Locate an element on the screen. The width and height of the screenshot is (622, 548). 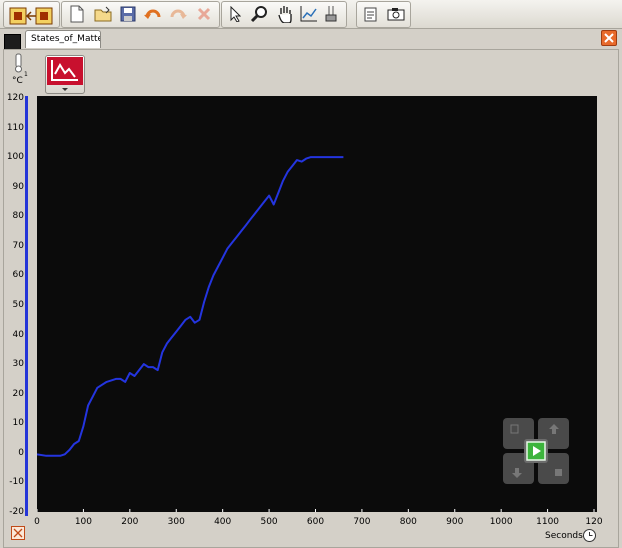
y-tick-label: 100 is located at coordinates (15, 157).